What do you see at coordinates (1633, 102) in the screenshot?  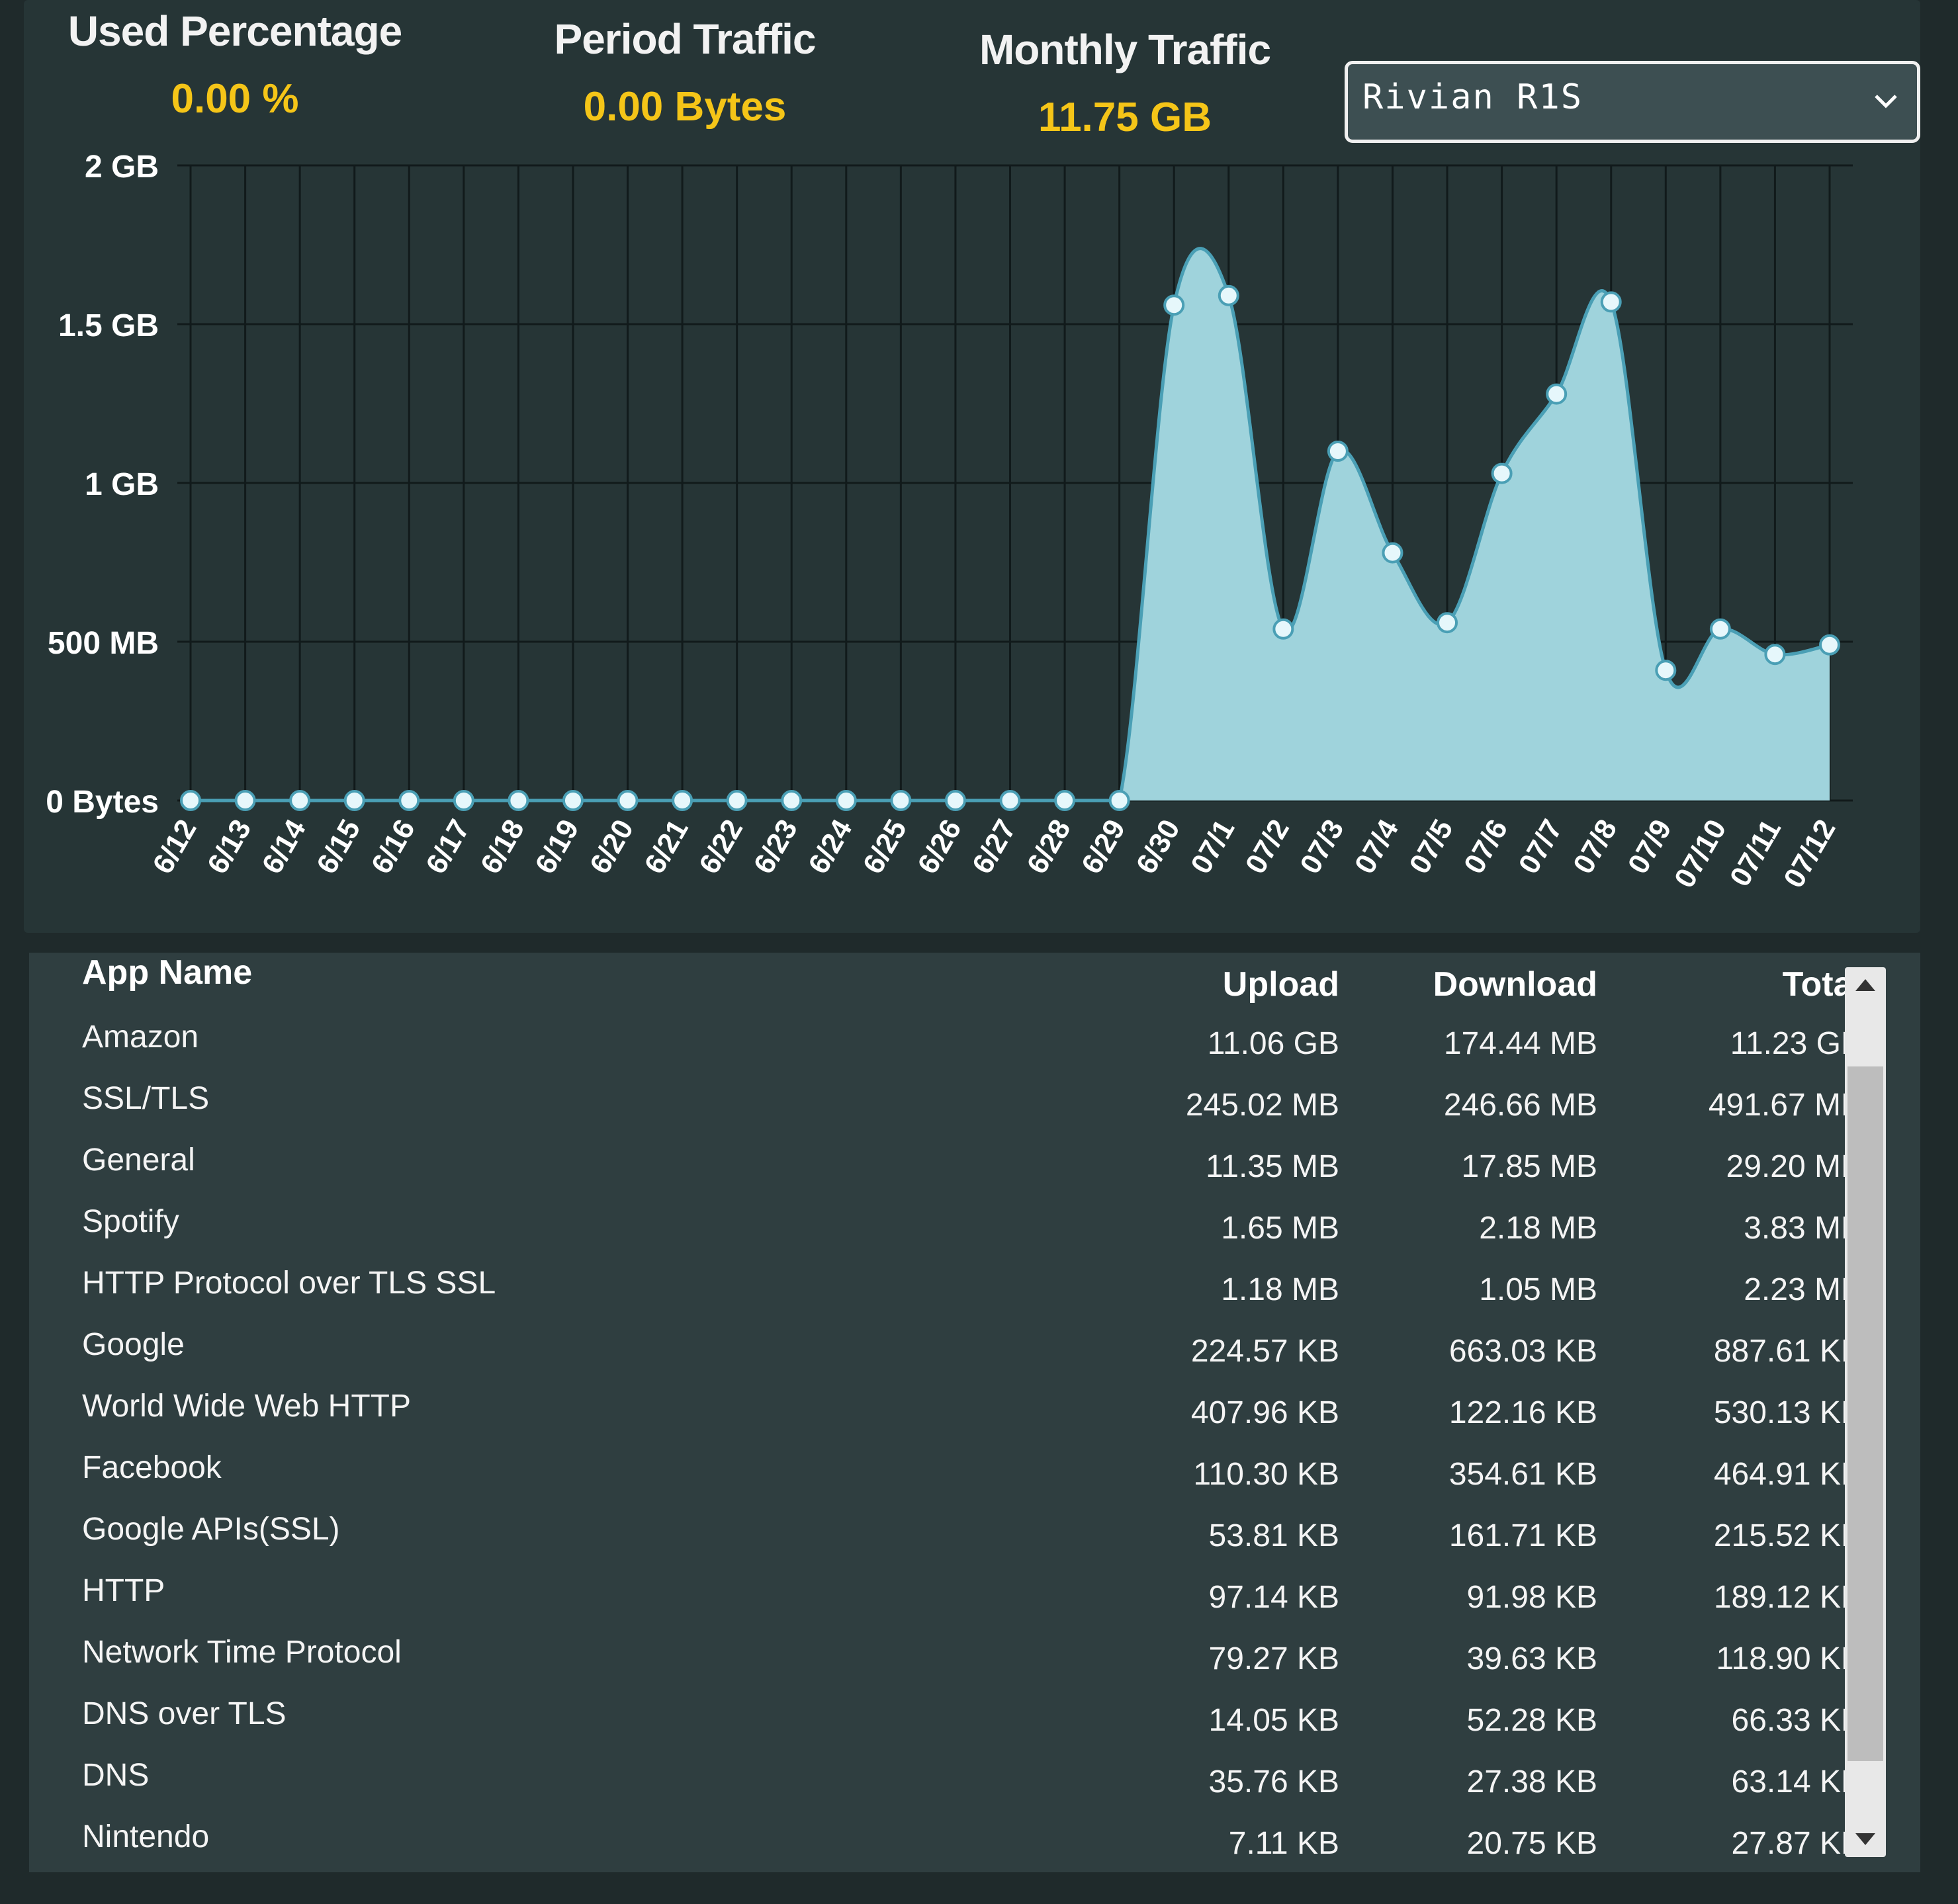 I see `device-select: Rivian R1S` at bounding box center [1633, 102].